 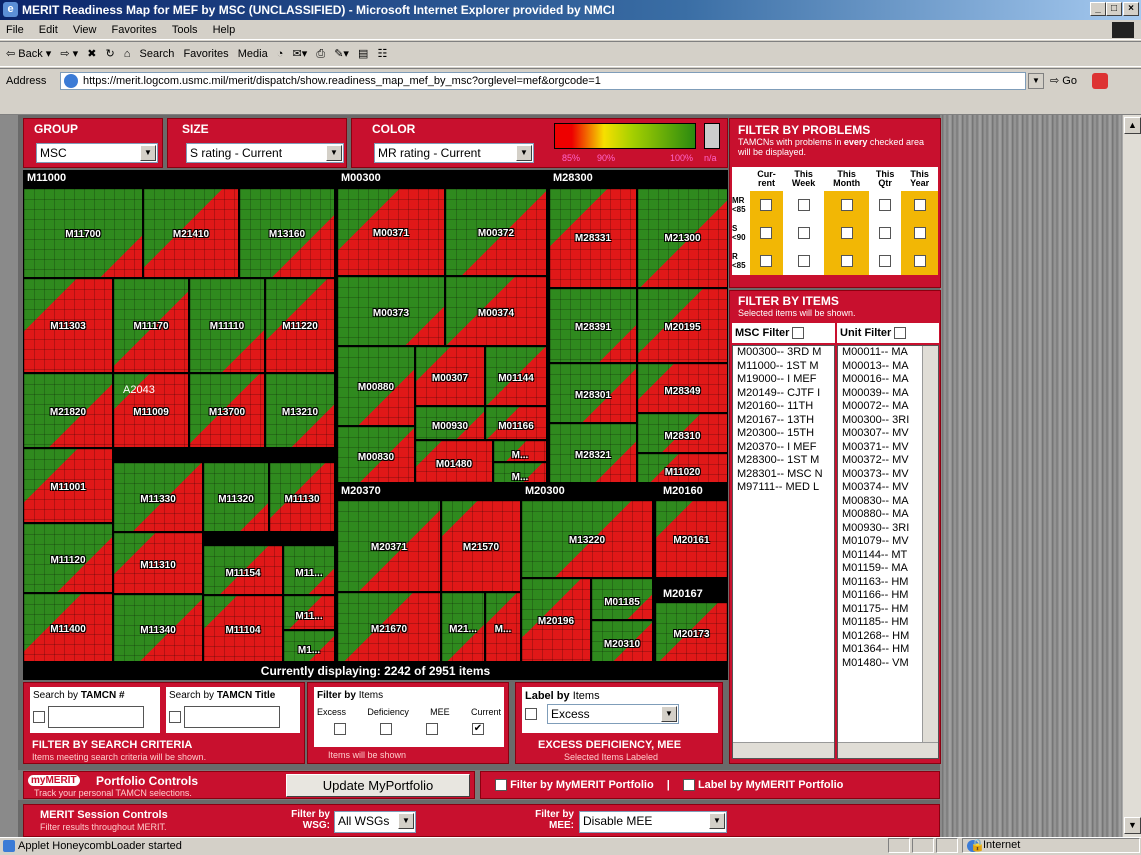 I want to click on unit-vscroll, so click(x=930, y=552).